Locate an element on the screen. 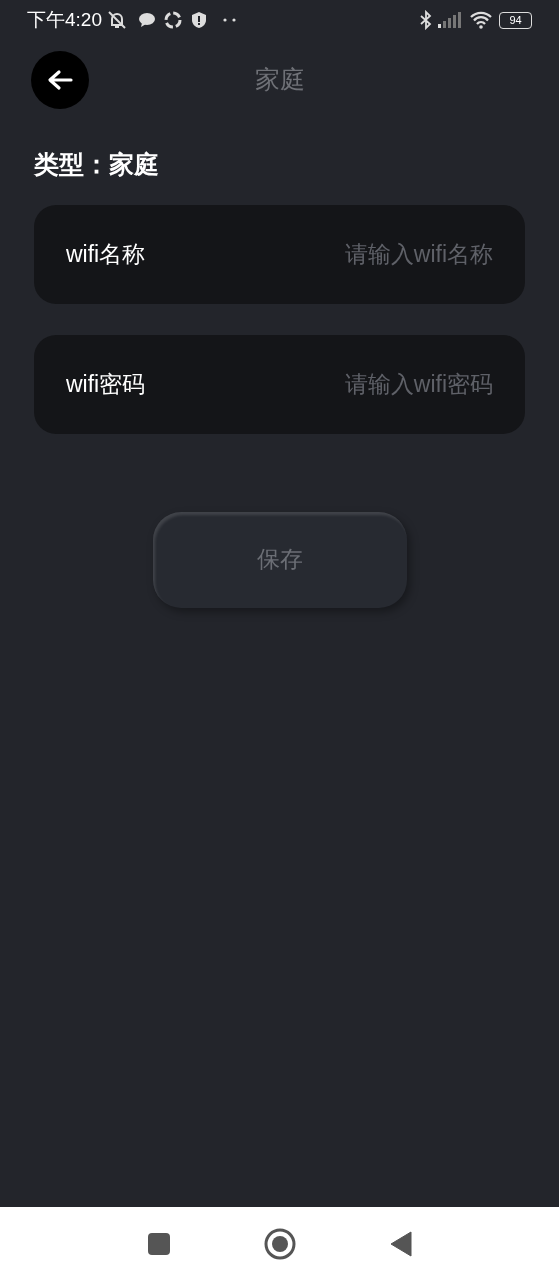 The image size is (559, 1280). recent-apps-icon is located at coordinates (158, 1243).